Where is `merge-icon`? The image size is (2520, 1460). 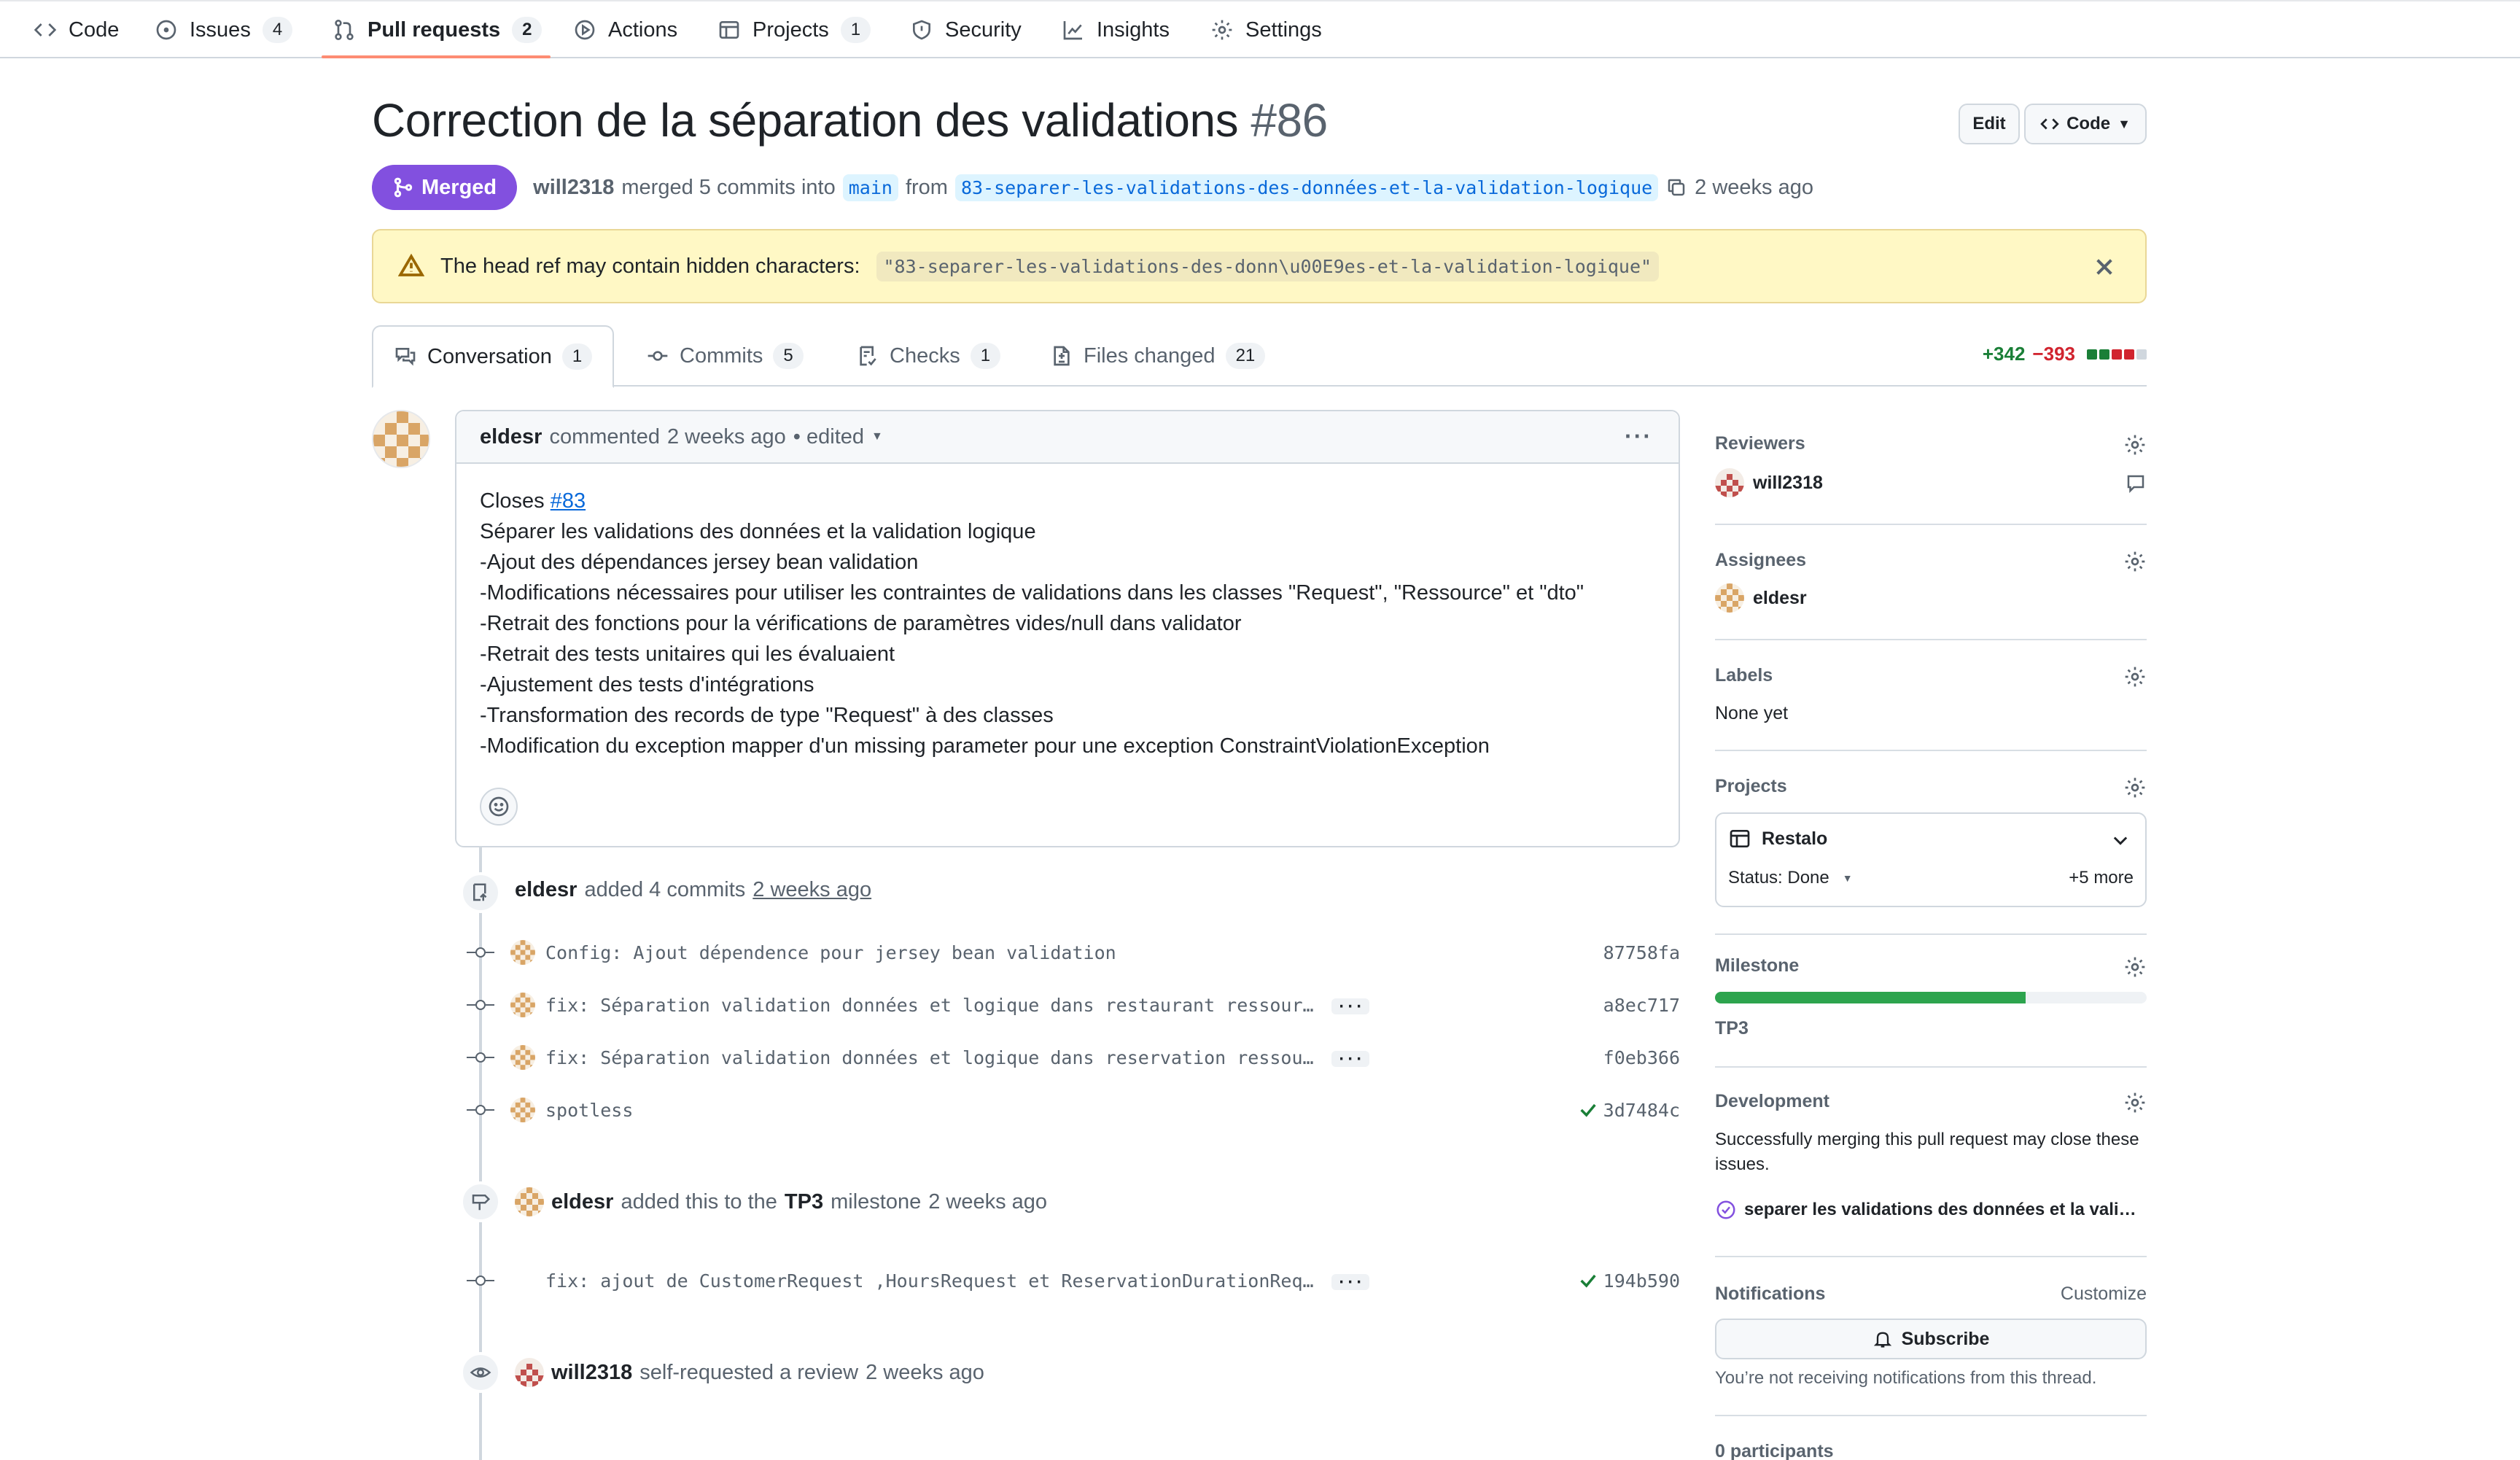 merge-icon is located at coordinates (403, 187).